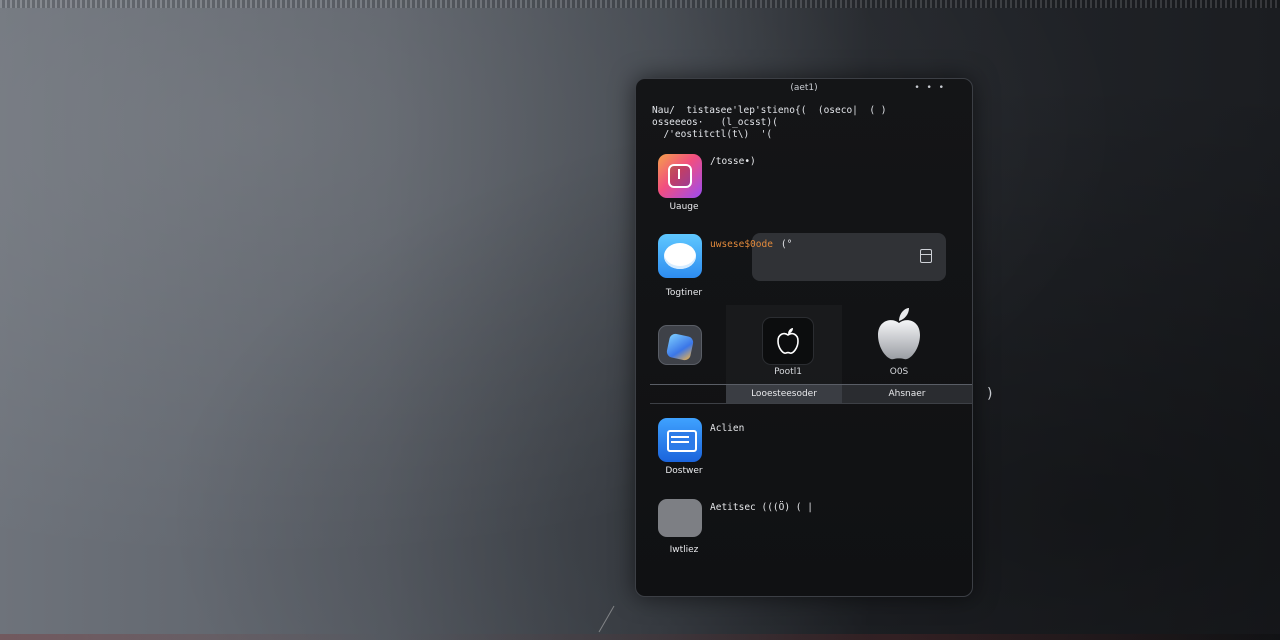 The image size is (1280, 640). What do you see at coordinates (741, 244) in the screenshot?
I see `notification-orange-text: uwsese$0ode` at bounding box center [741, 244].